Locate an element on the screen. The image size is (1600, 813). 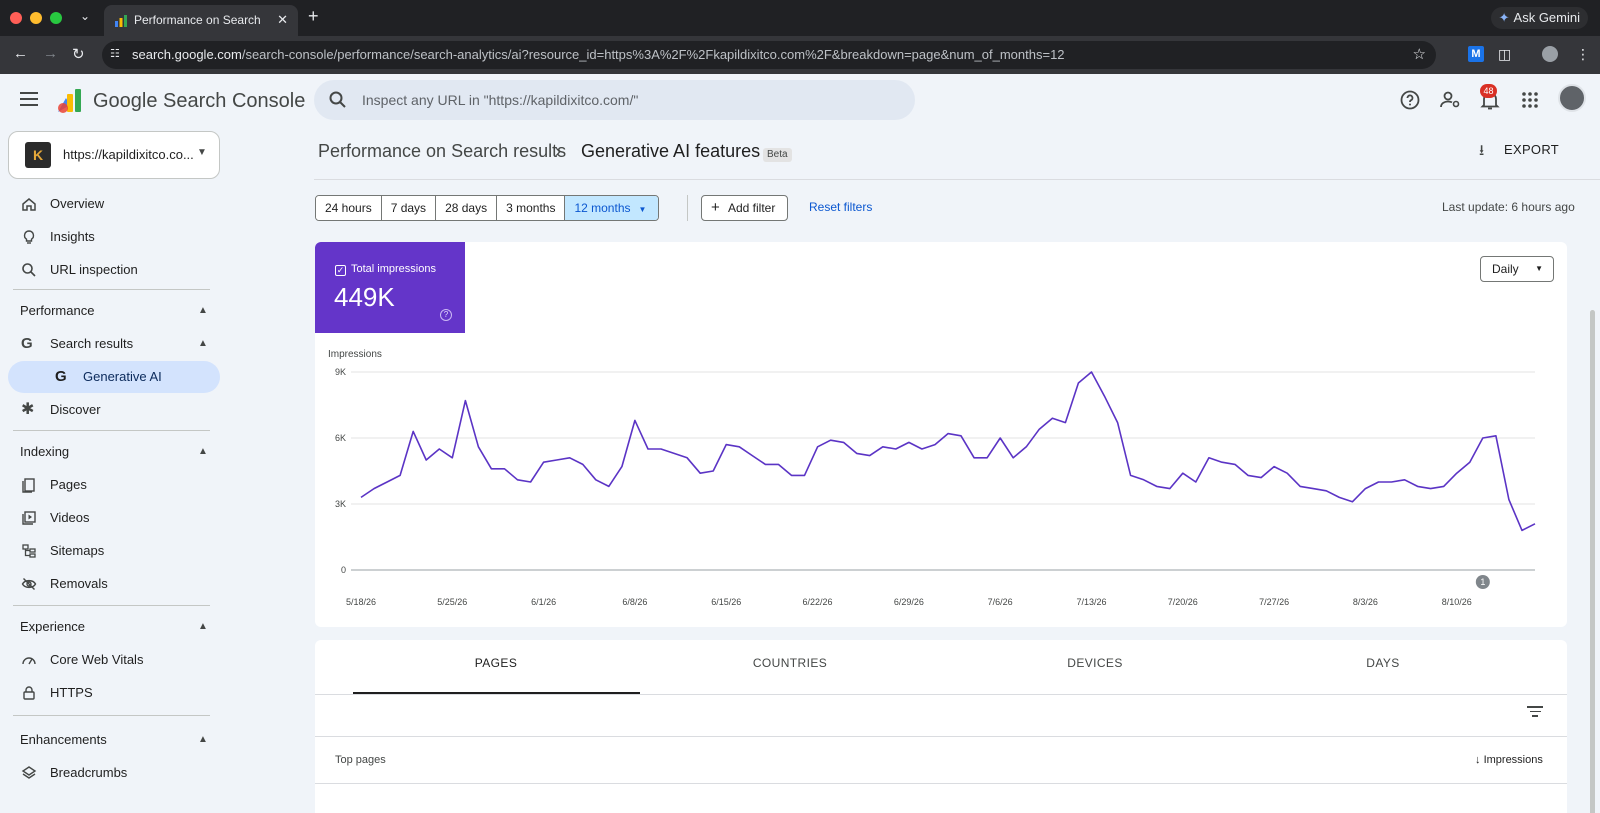
maximize-window-button is located at coordinates (56, 18).